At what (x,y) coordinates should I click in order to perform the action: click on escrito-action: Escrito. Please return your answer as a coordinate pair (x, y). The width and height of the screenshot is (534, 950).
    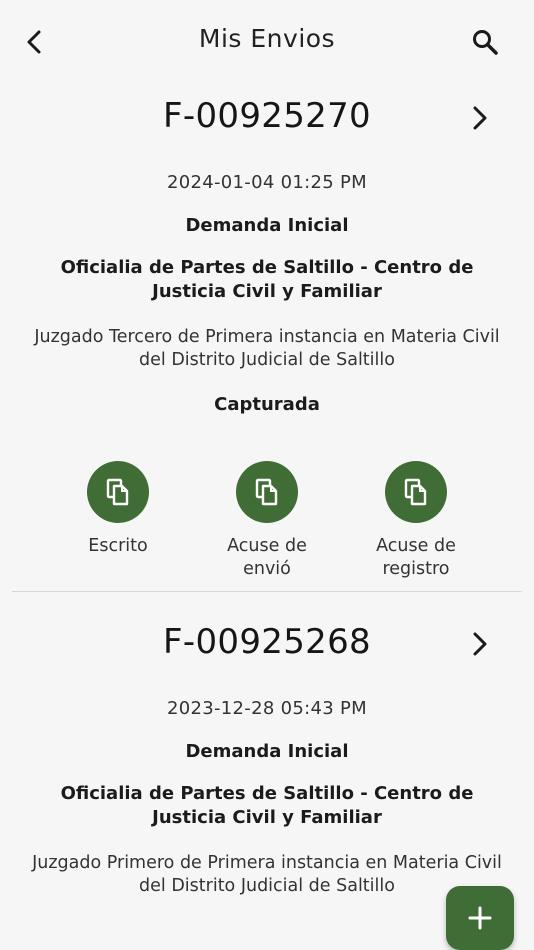
    Looking at the image, I should click on (118, 509).